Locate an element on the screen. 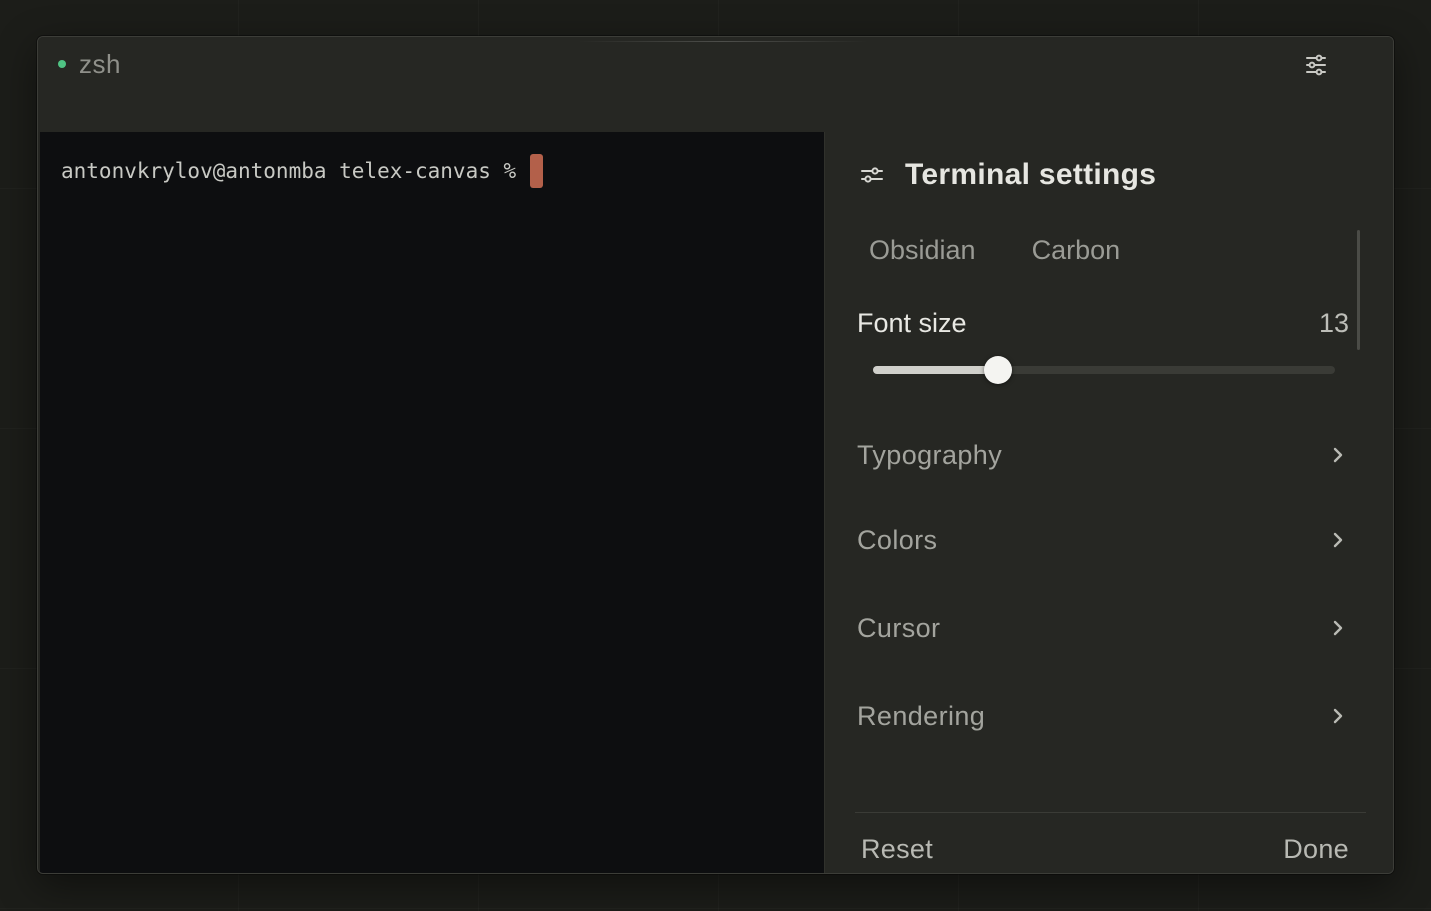 This screenshot has width=1431, height=911. font-size-value: 13 is located at coordinates (1333, 323).